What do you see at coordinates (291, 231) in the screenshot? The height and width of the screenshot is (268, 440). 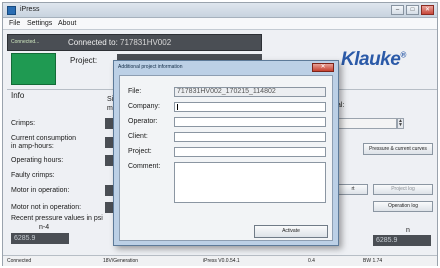 I see `activate-button: Activate` at bounding box center [291, 231].